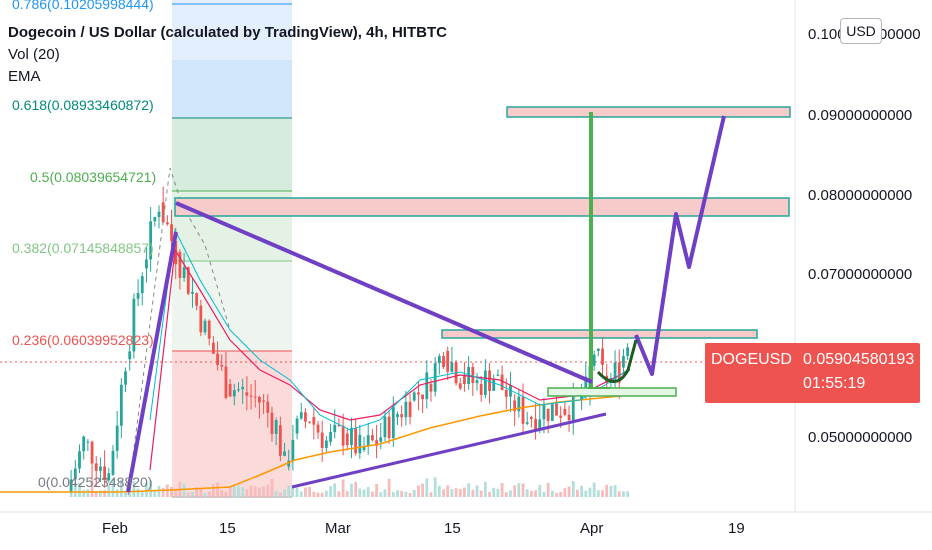 The image size is (932, 550). Describe the element at coordinates (83, 340) in the screenshot. I see `fib-label-0.236: 0.236(0.06039952823)` at that location.